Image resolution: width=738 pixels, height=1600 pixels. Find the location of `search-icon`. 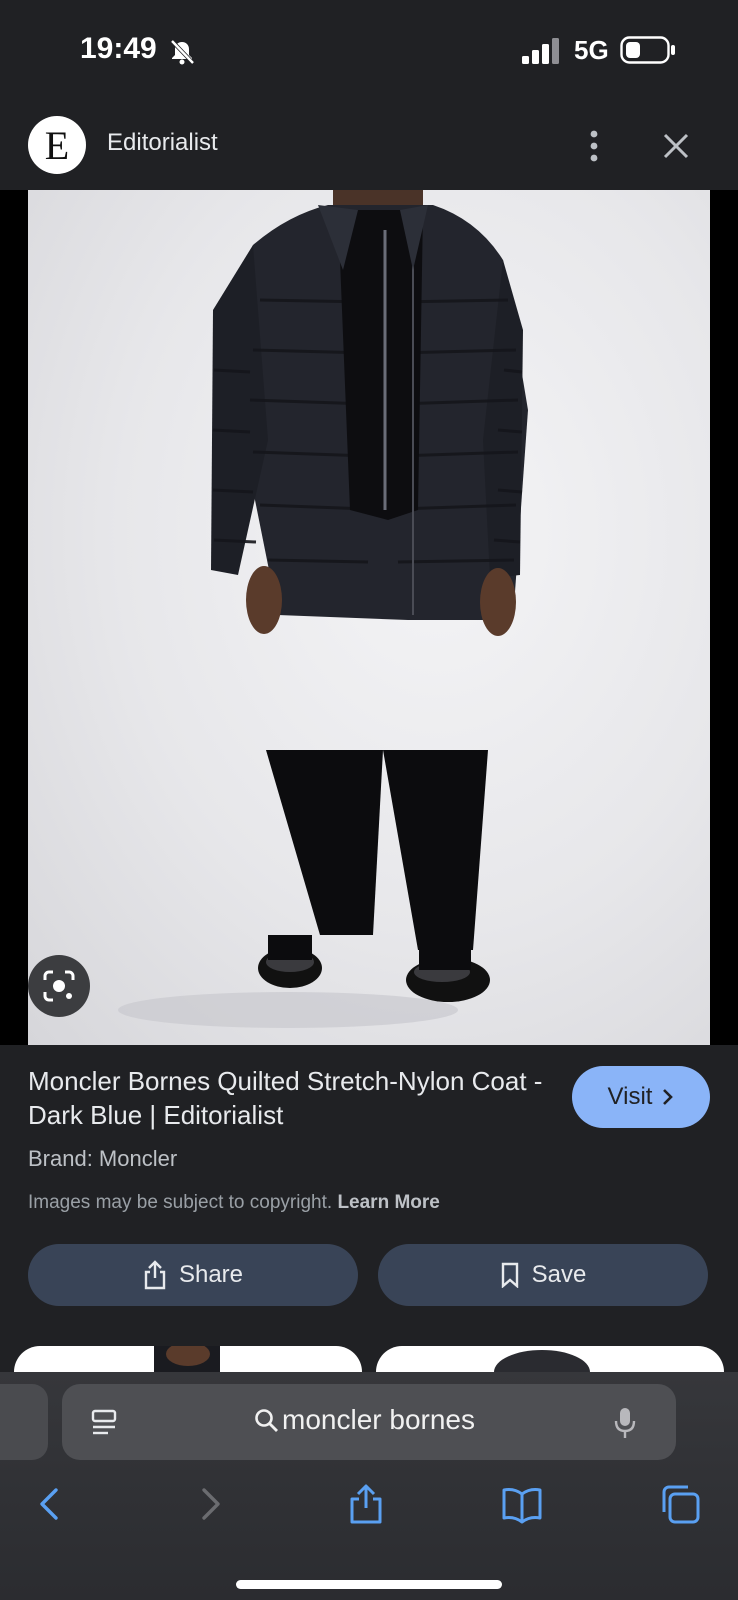

search-icon is located at coordinates (266, 1420).